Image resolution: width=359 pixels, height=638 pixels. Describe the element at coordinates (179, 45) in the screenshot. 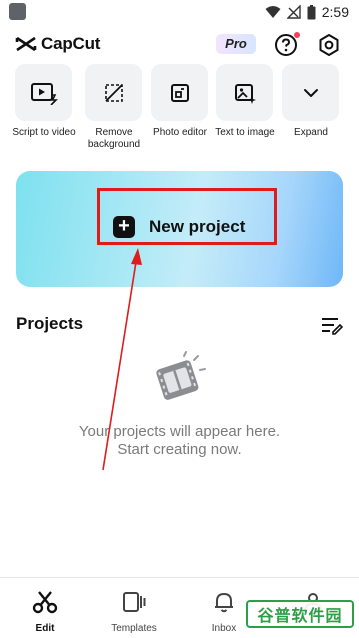

I see `app-header: CapCut Pro` at that location.